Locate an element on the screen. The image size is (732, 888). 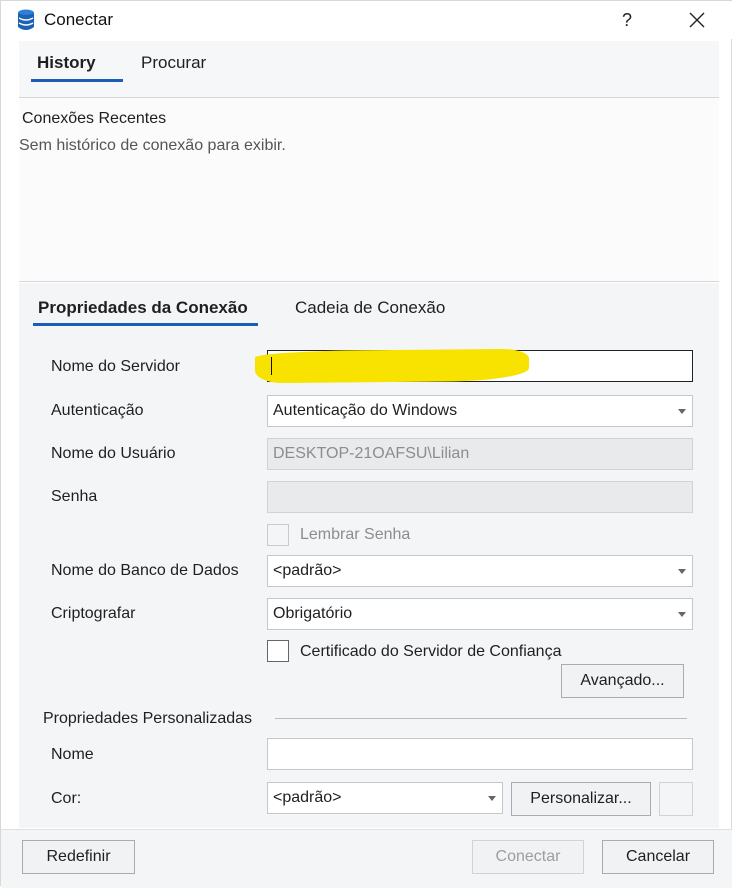
authentication-value: Autenticação do Windows is located at coordinates (365, 410).